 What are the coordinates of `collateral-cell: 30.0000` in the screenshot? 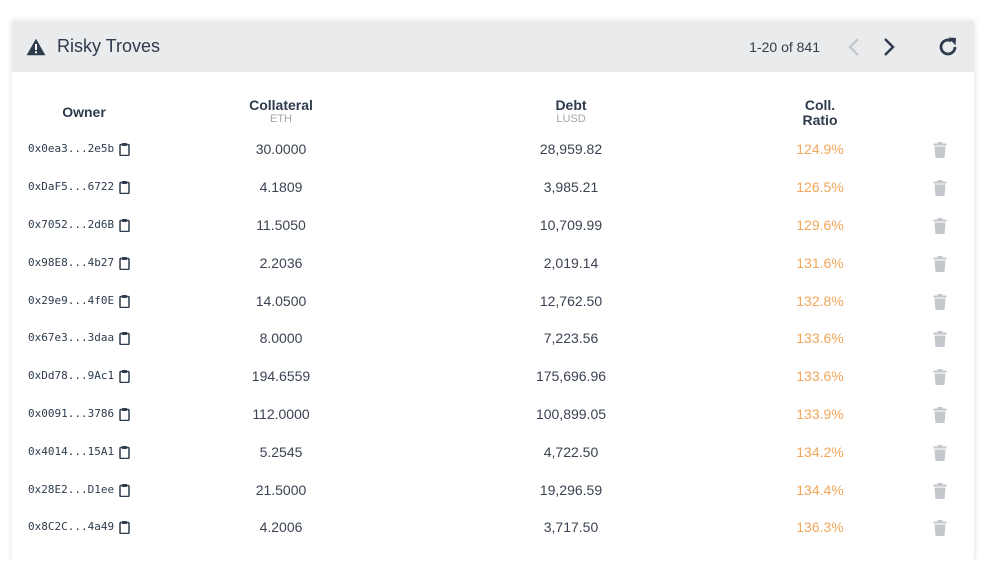 It's located at (281, 149).